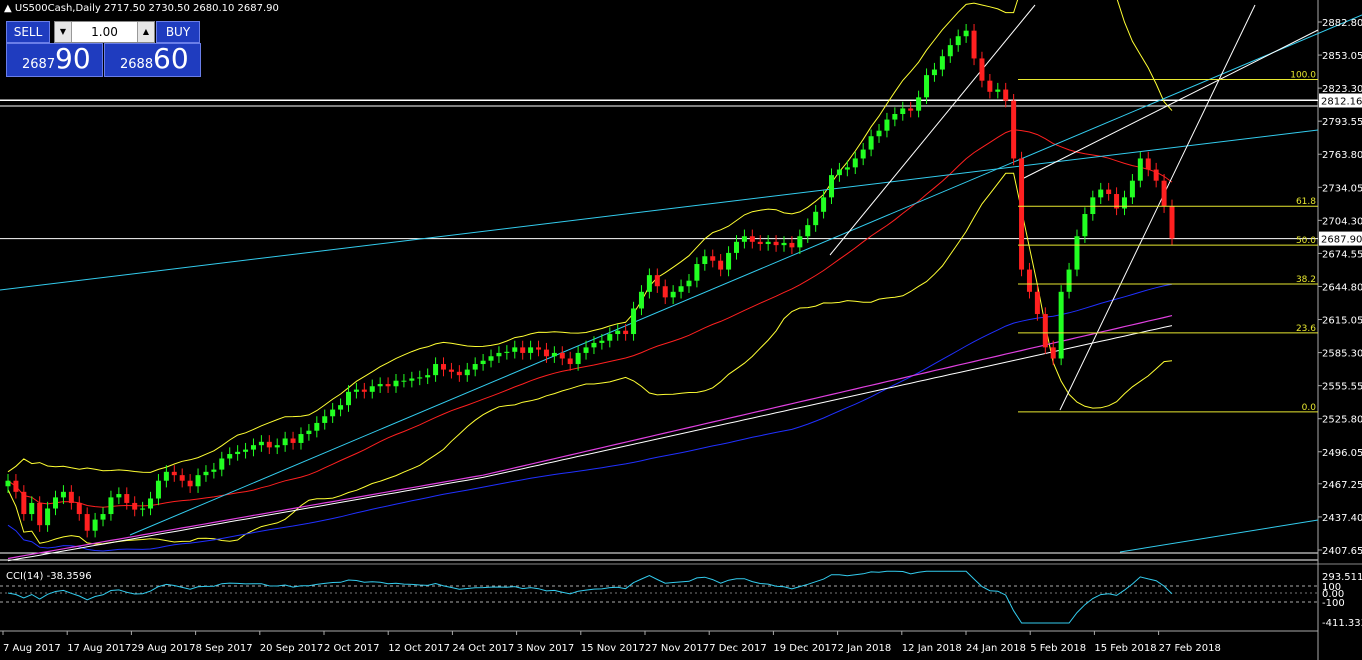 Image resolution: width=1362 pixels, height=660 pixels. I want to click on price-tick-label: 2704.30, so click(1342, 221).